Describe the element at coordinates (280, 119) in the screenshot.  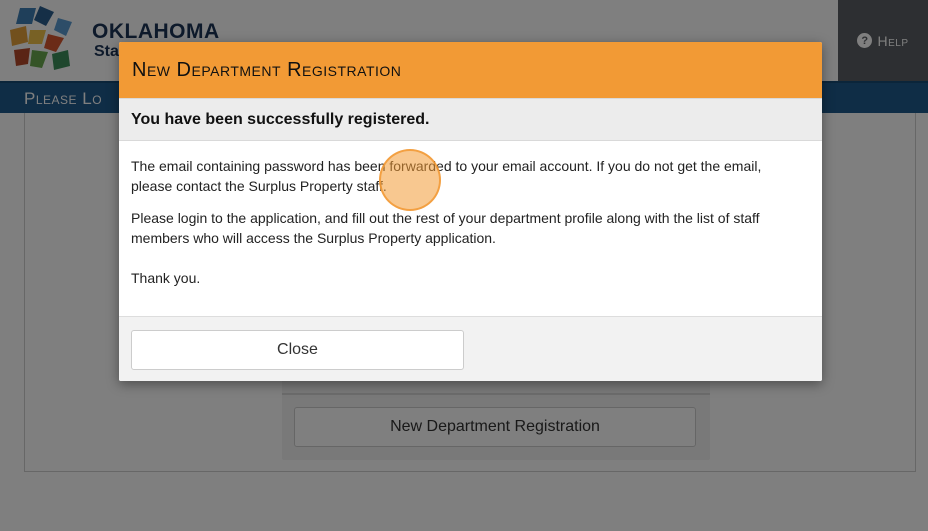
I see `success-message: You have been successfully registered.` at that location.